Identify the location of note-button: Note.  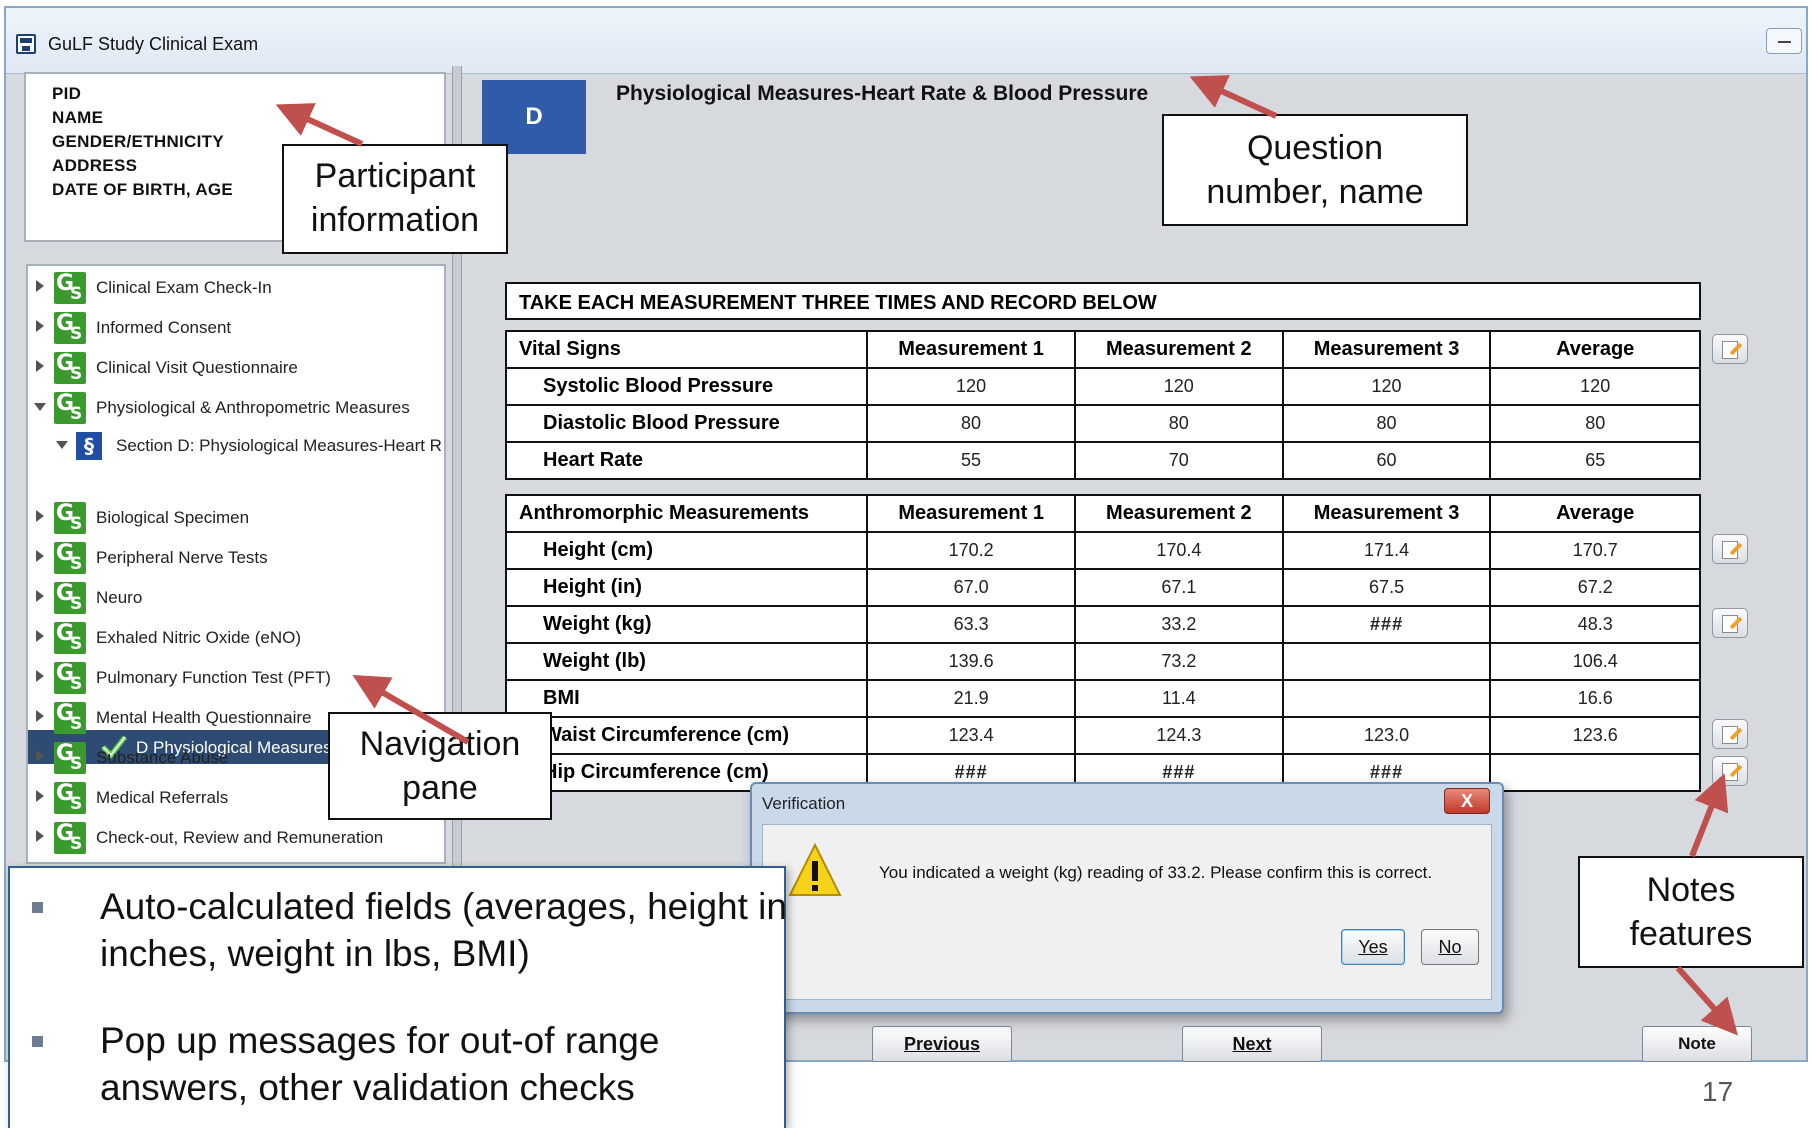
(1697, 1044).